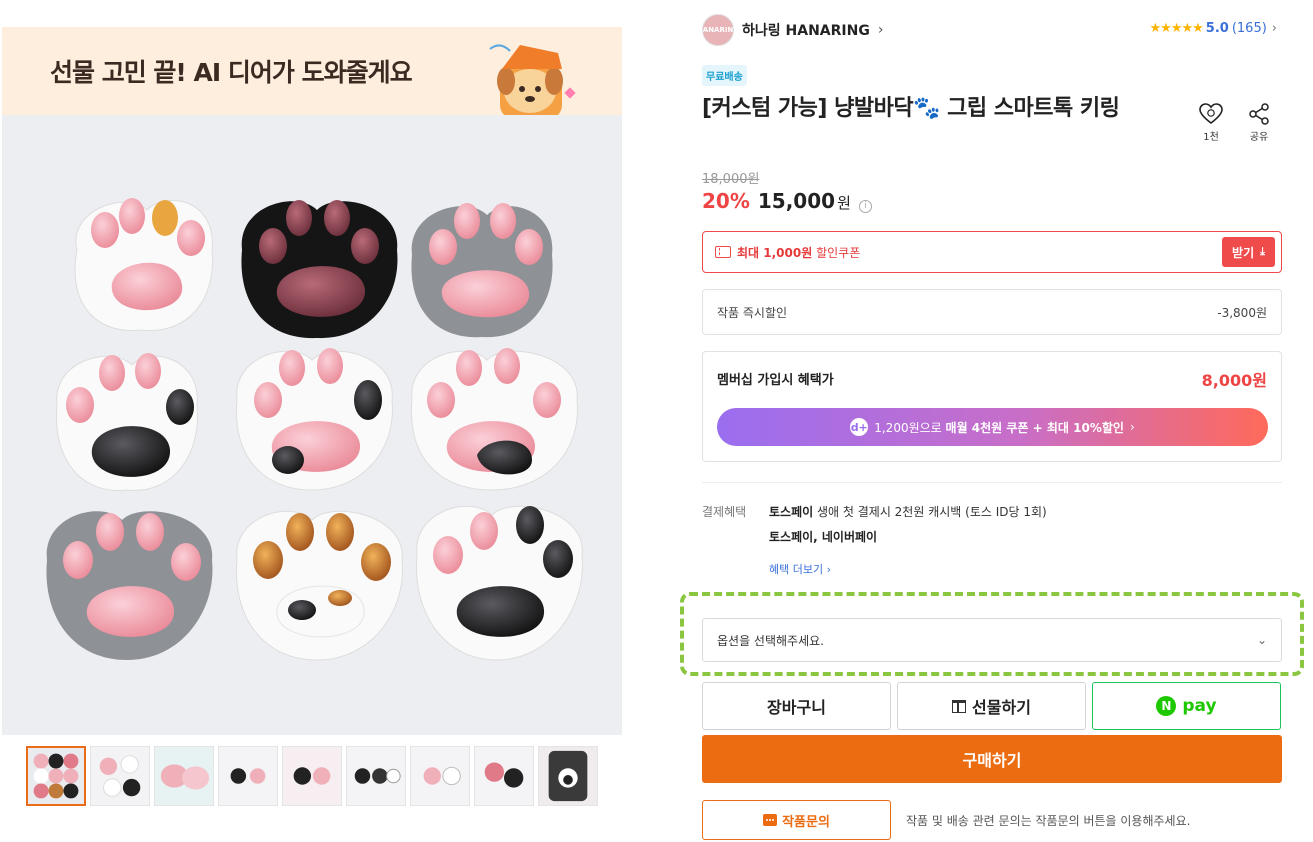  What do you see at coordinates (930, 512) in the screenshot?
I see `tosspay-benefit: 생애 첫 결제시 2천원 캐시백 (토스 ID당 1회)` at bounding box center [930, 512].